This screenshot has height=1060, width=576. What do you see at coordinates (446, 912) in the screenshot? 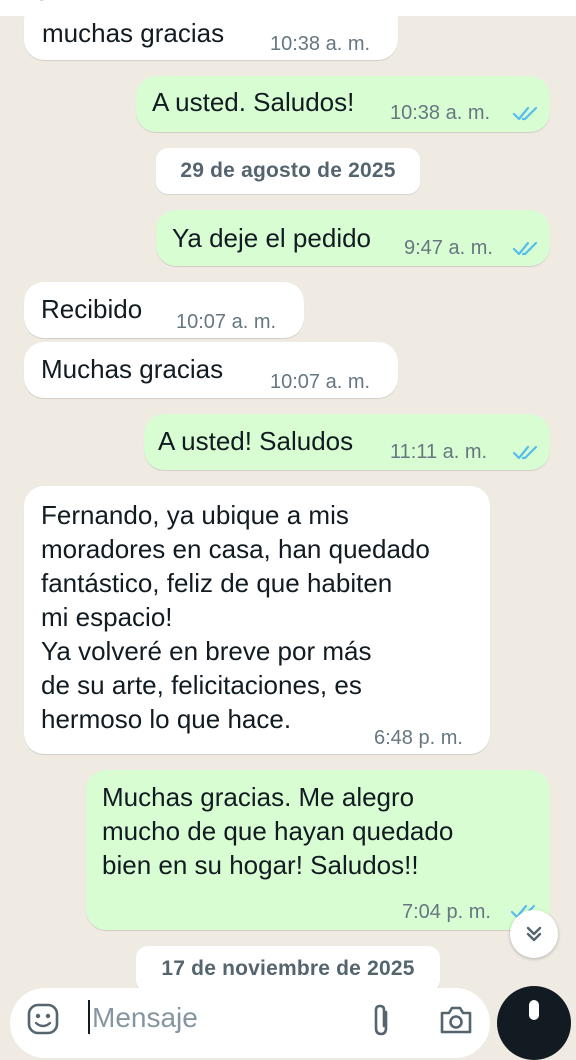
I see `message-time: 7:04 p. m.` at bounding box center [446, 912].